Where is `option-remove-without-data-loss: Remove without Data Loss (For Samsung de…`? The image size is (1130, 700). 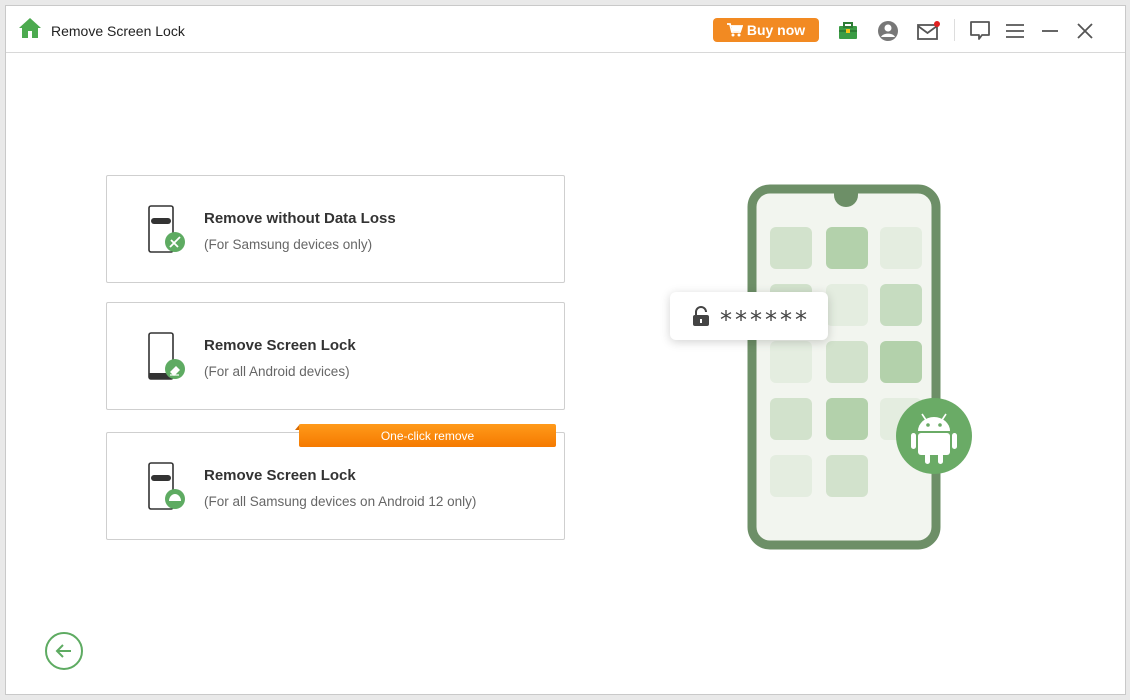
option-remove-without-data-loss: Remove without Data Loss (For Samsung de… is located at coordinates (335, 229).